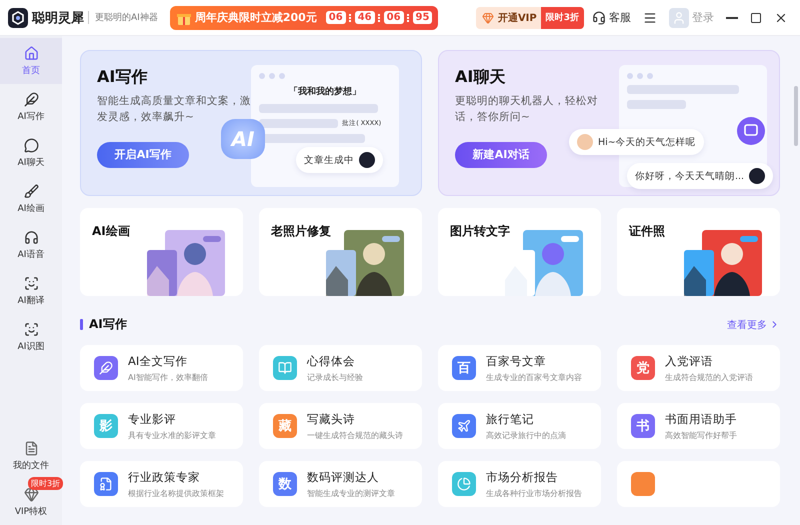 Image resolution: width=800 pixels, height=525 pixels. Describe the element at coordinates (31, 337) in the screenshot. I see `sidebar-item: AI识图` at that location.